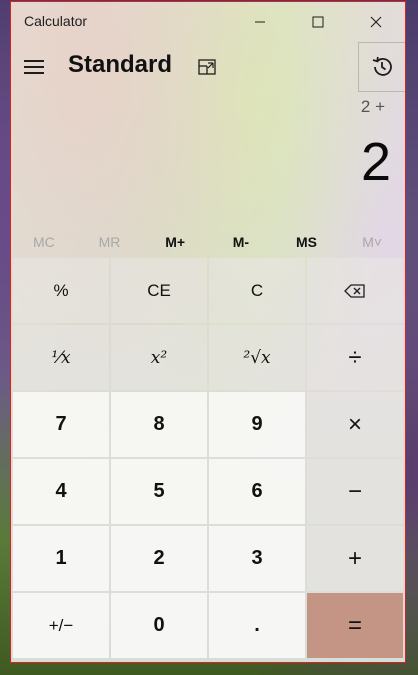 Image resolution: width=418 pixels, height=675 pixels. Describe the element at coordinates (159, 558) in the screenshot. I see `digit-2-button: 2` at that location.